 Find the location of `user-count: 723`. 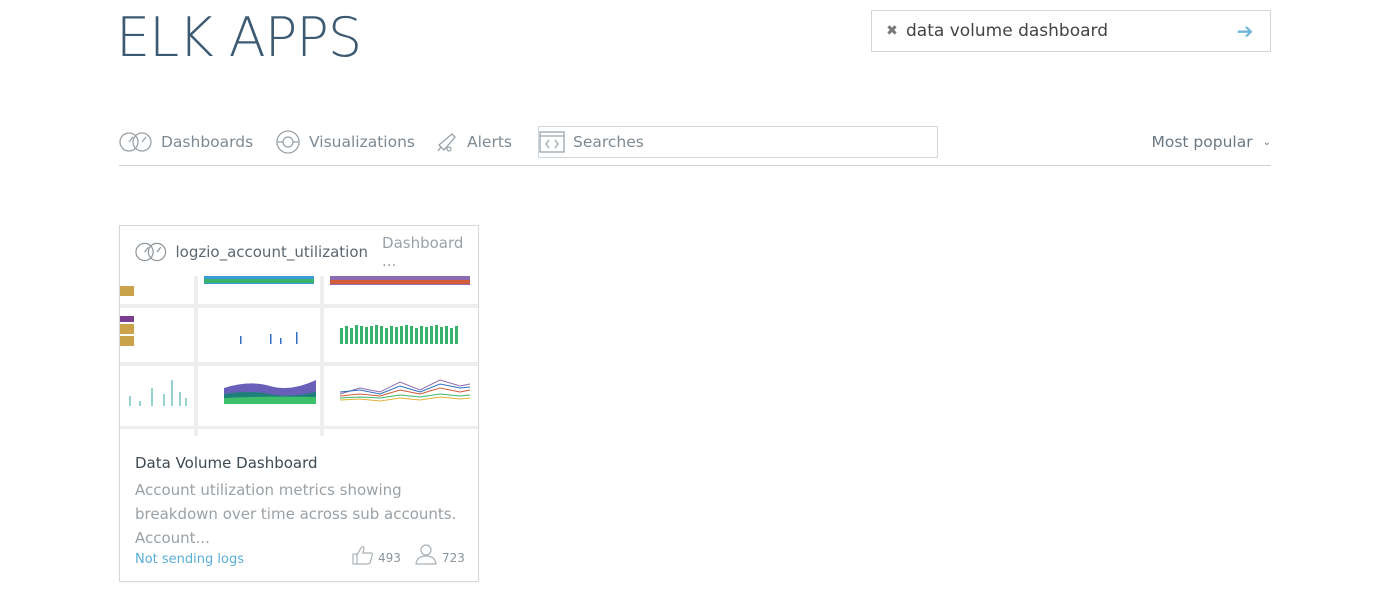

user-count: 723 is located at coordinates (439, 554).